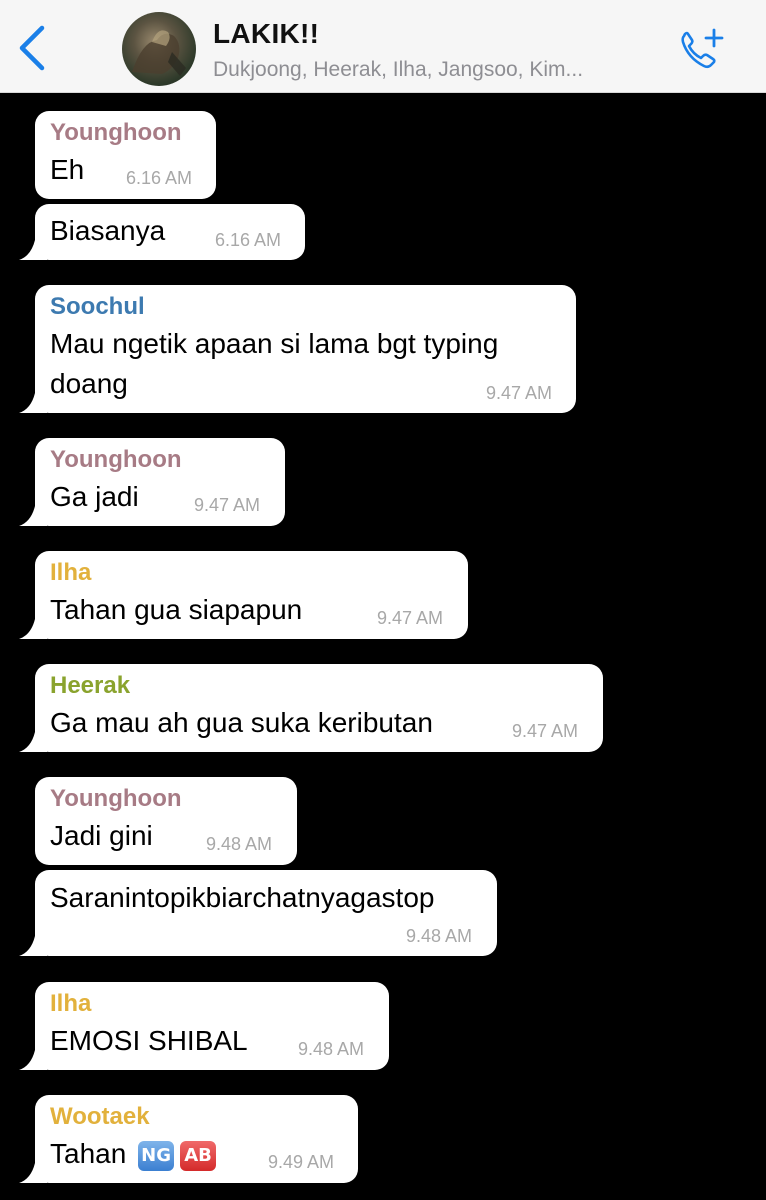 The image size is (766, 1200). I want to click on sender-name: Wootaek, so click(100, 1116).